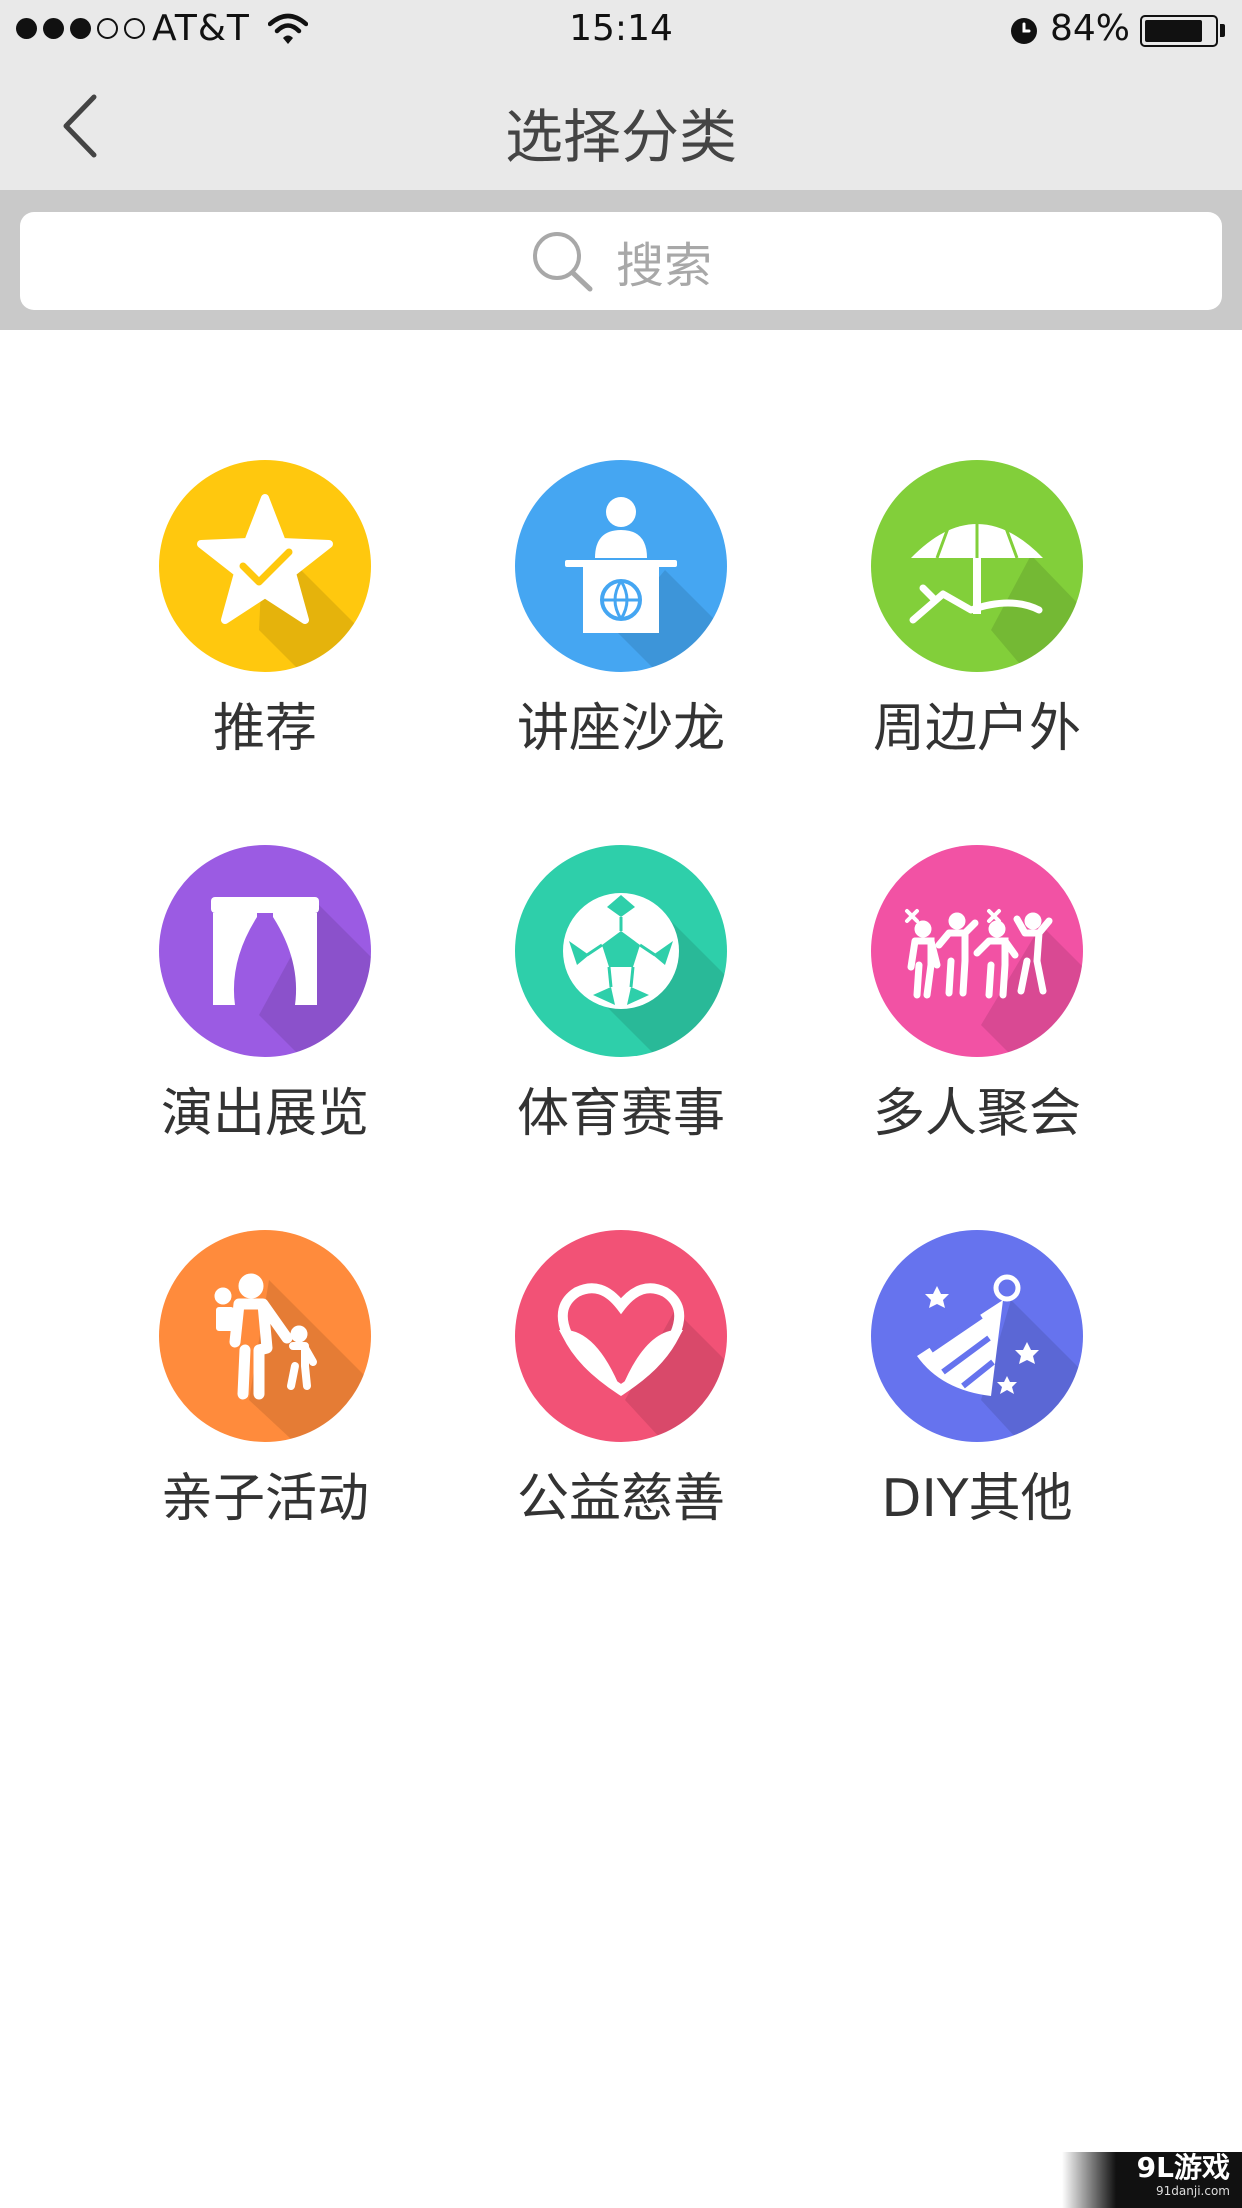  I want to click on category-recommend: 推荐, so click(265, 610).